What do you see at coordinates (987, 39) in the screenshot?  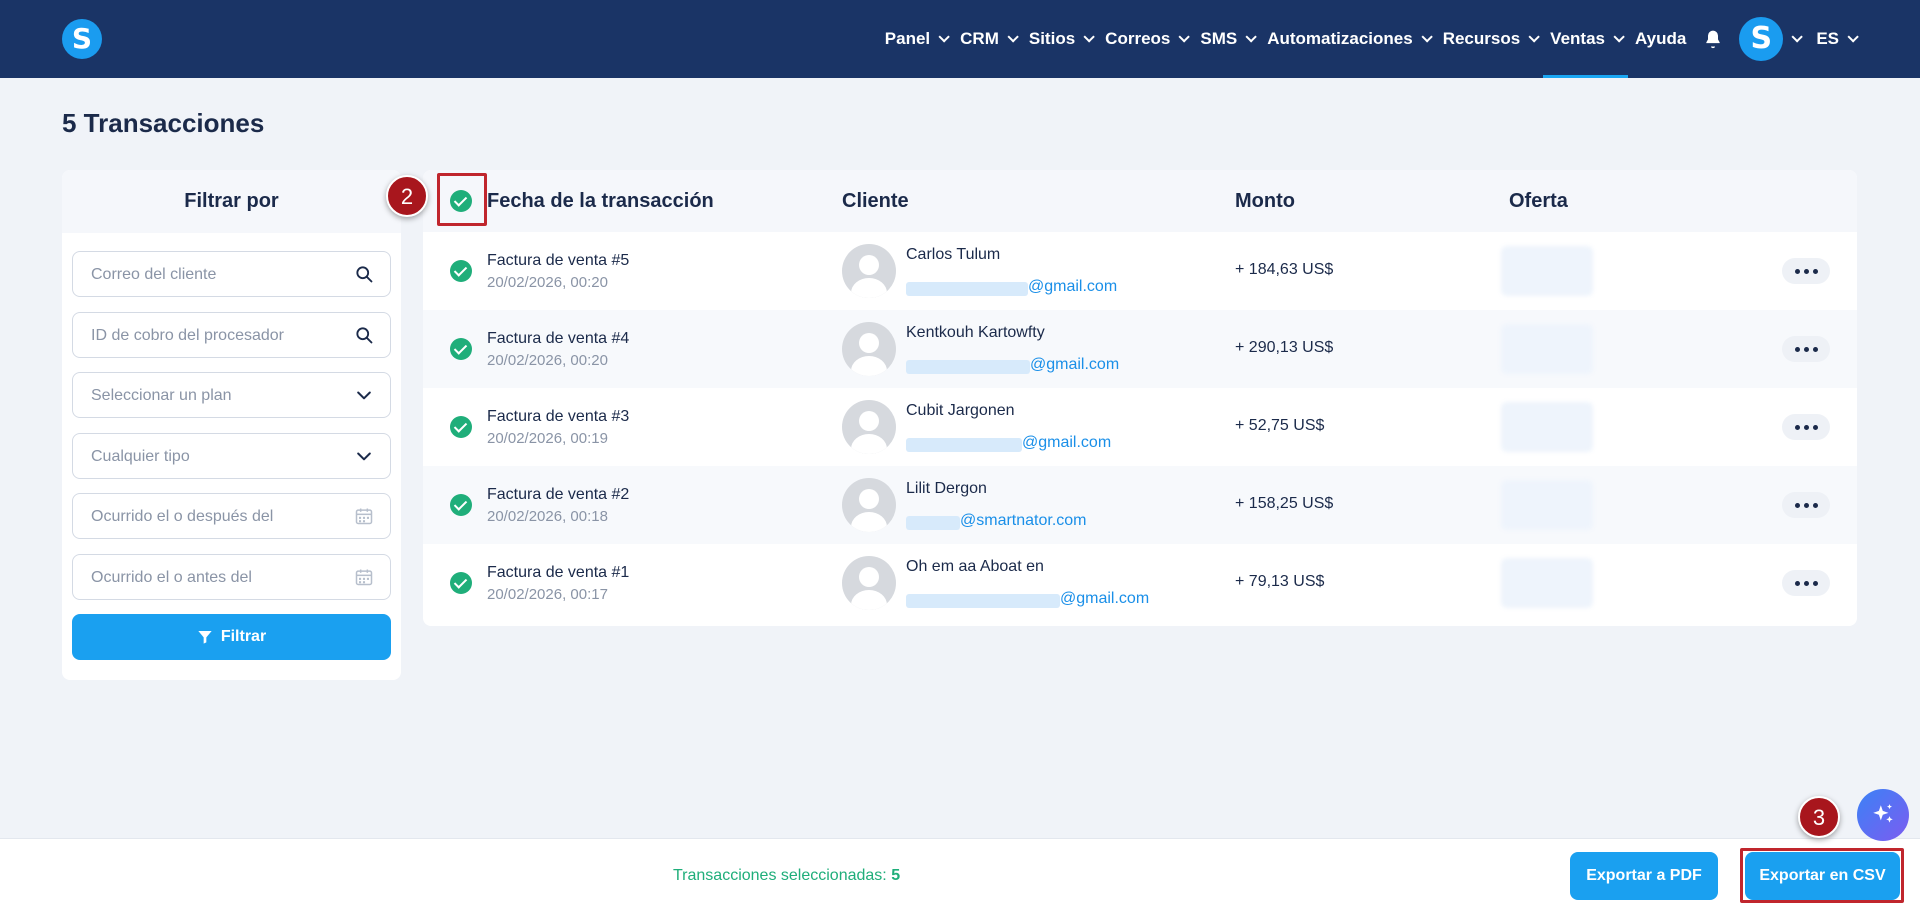 I see `nav-item-crm: CRM` at bounding box center [987, 39].